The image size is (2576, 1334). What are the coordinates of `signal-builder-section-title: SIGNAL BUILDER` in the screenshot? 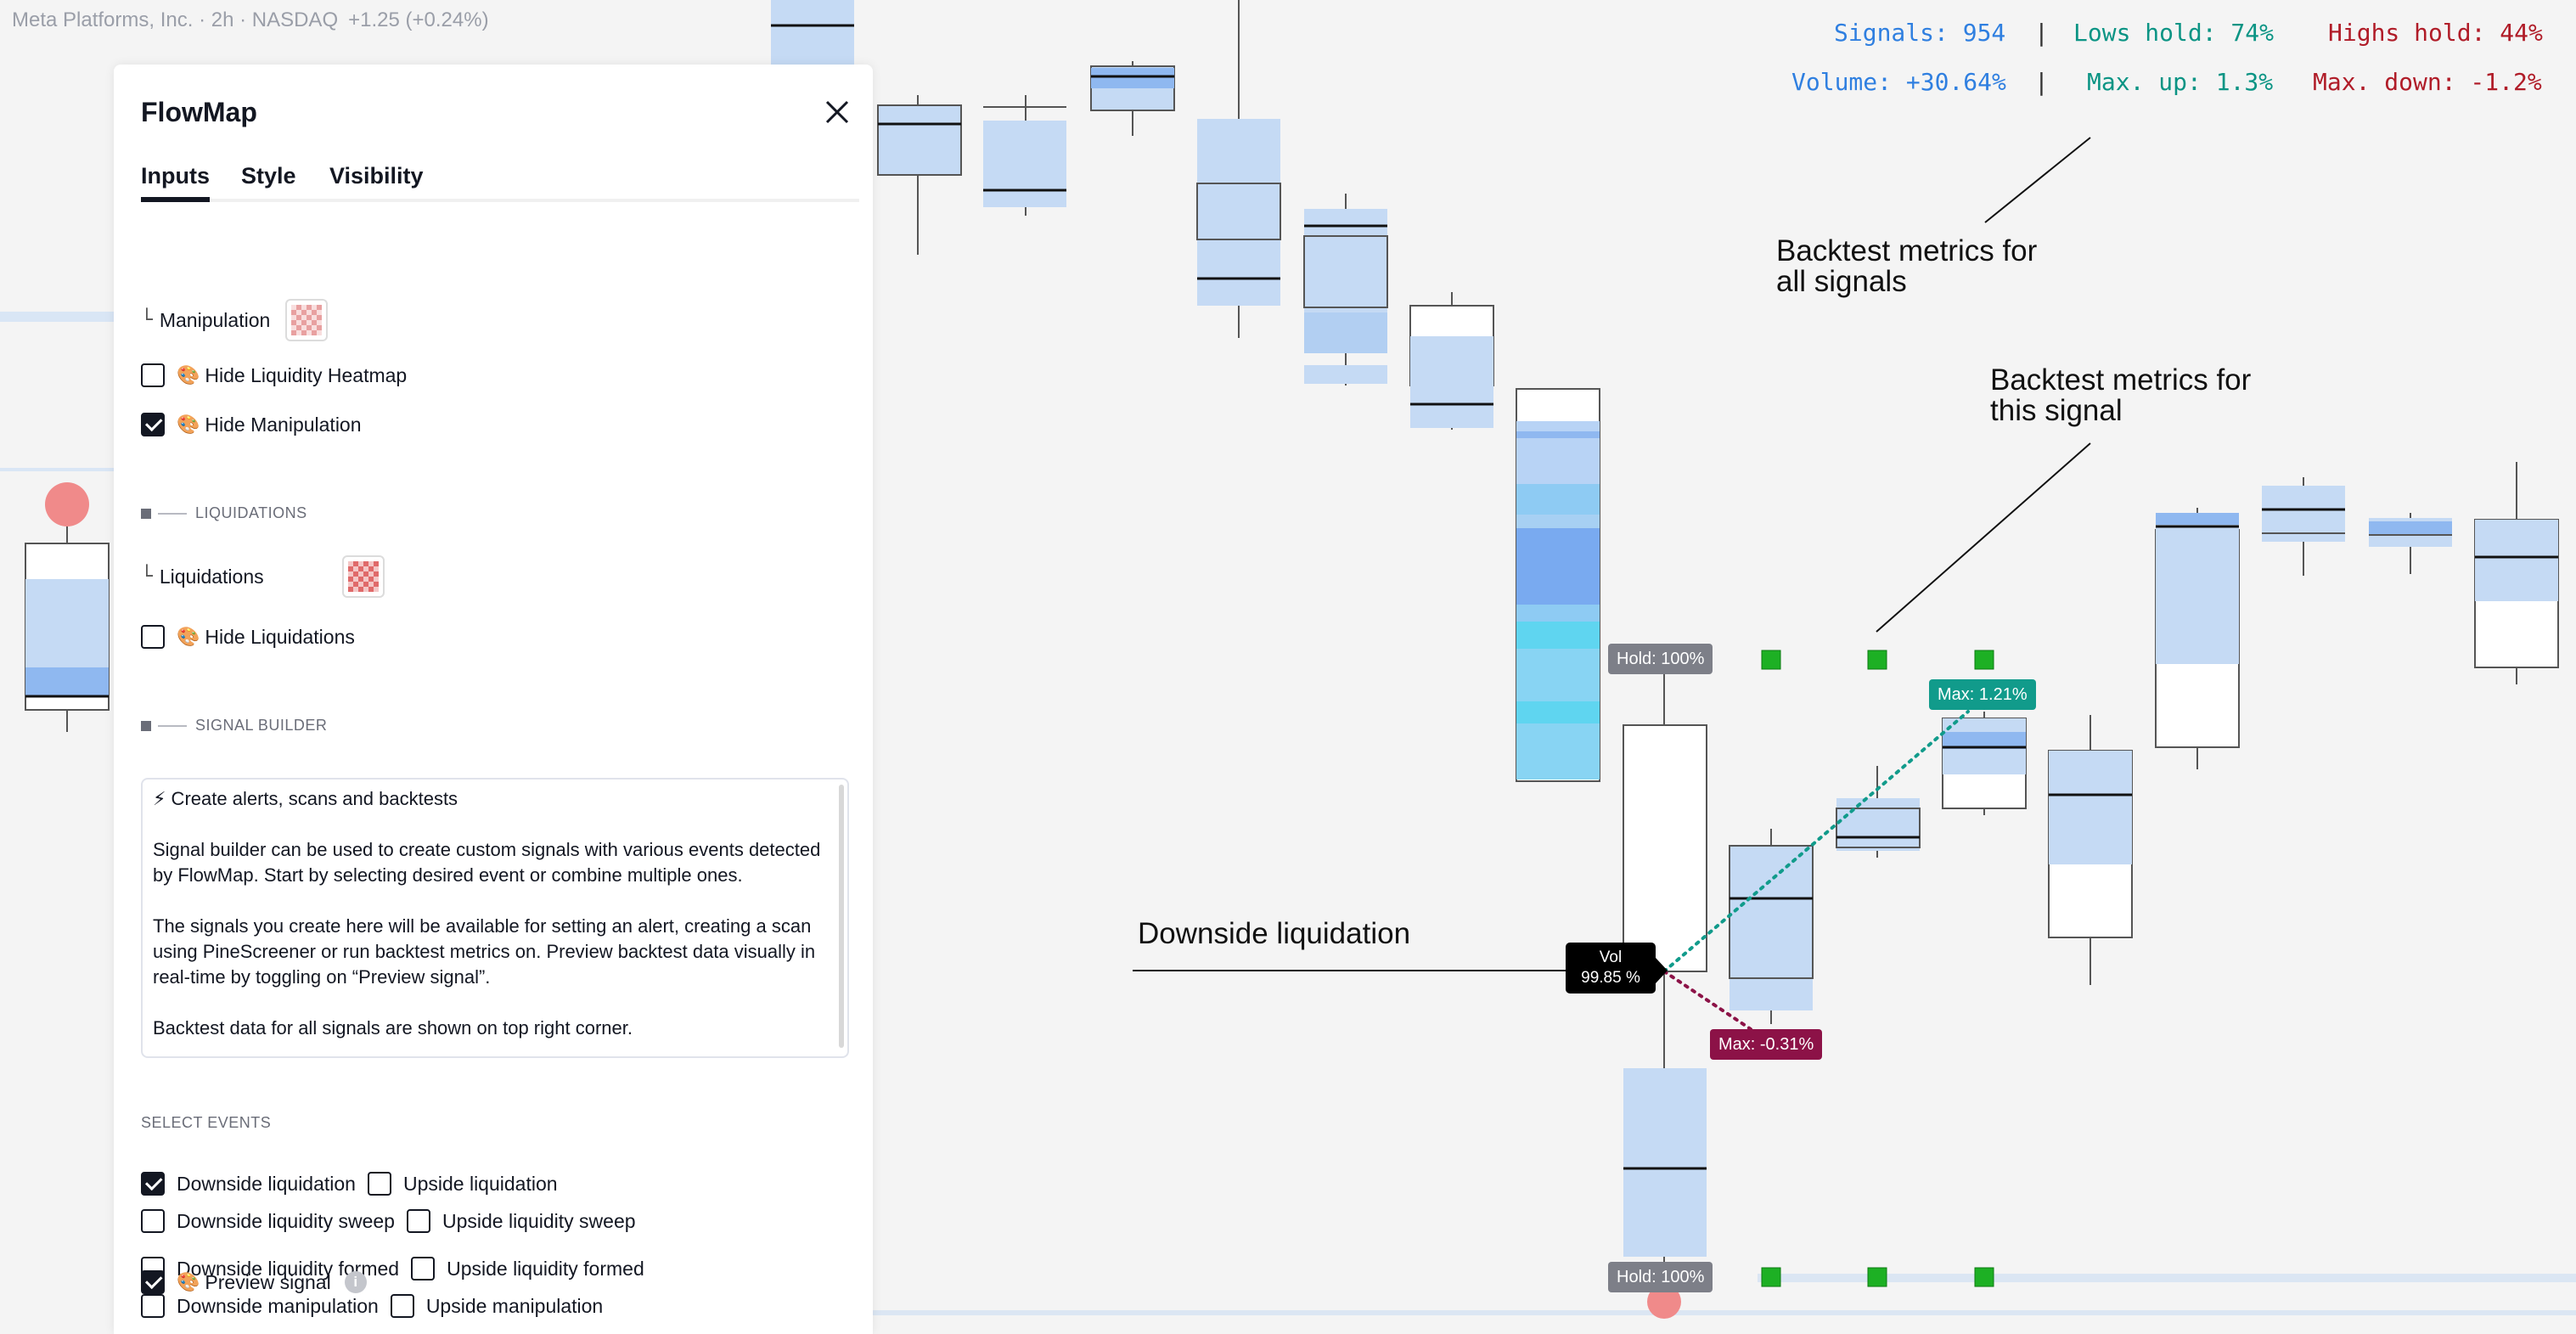 It's located at (261, 725).